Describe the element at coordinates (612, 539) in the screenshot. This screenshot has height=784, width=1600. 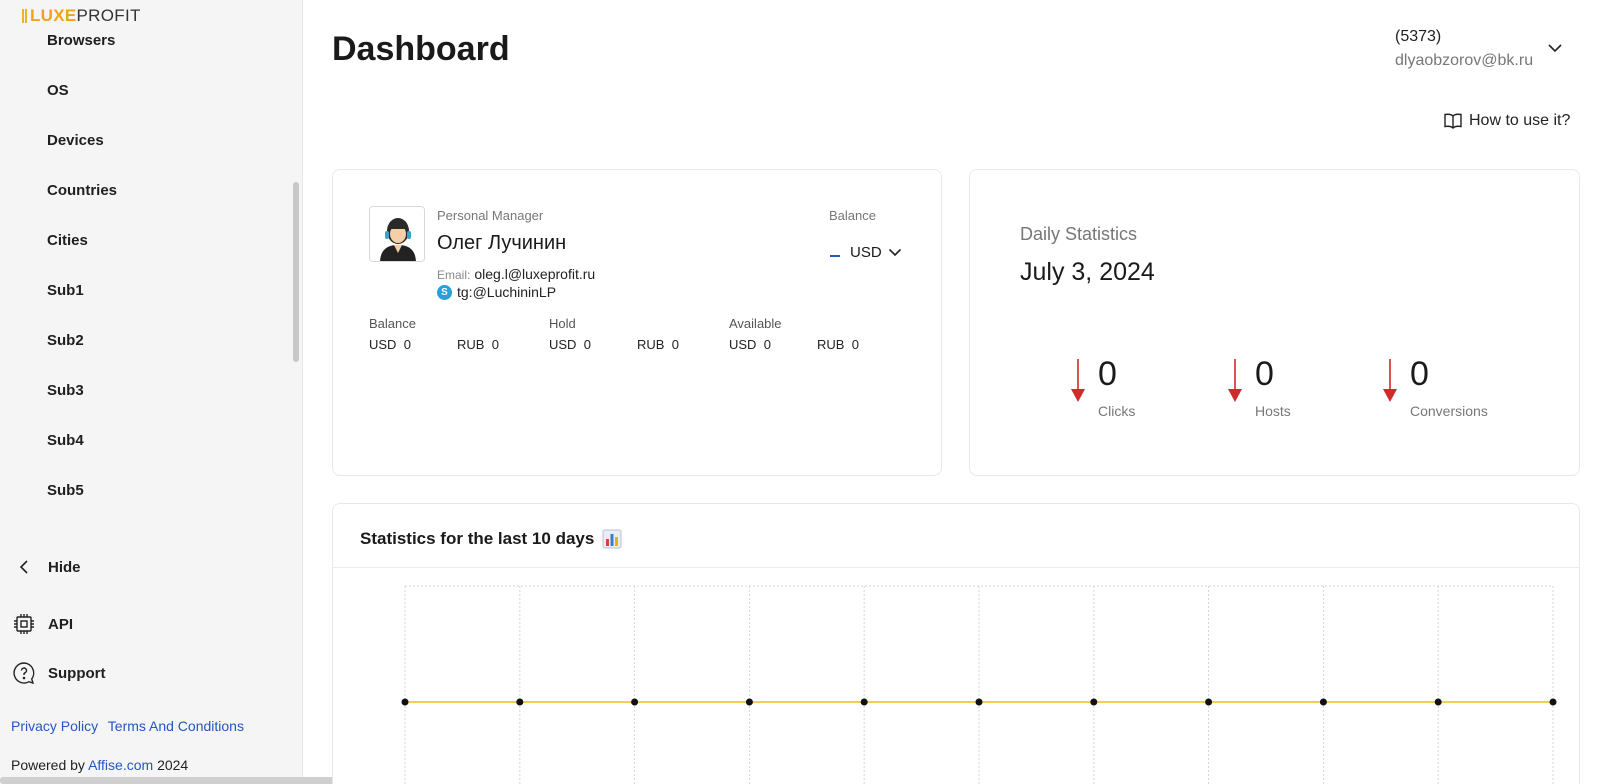
I see `bar-chart-icon` at that location.